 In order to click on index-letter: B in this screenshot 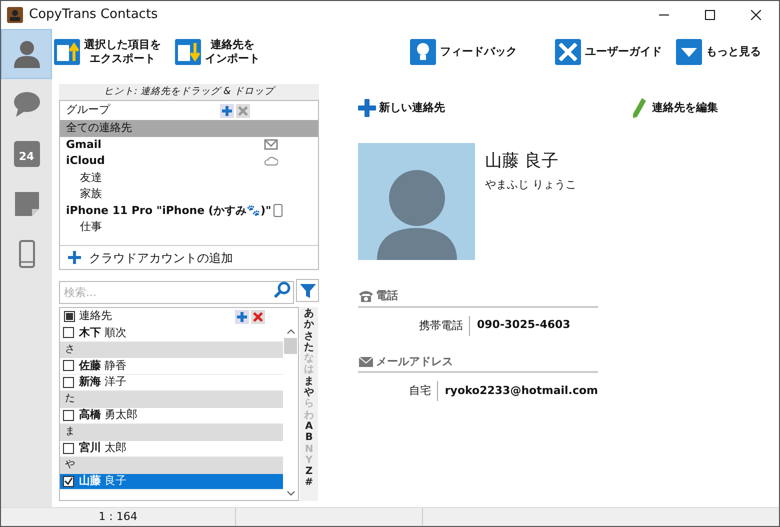, I will do `click(309, 438)`.